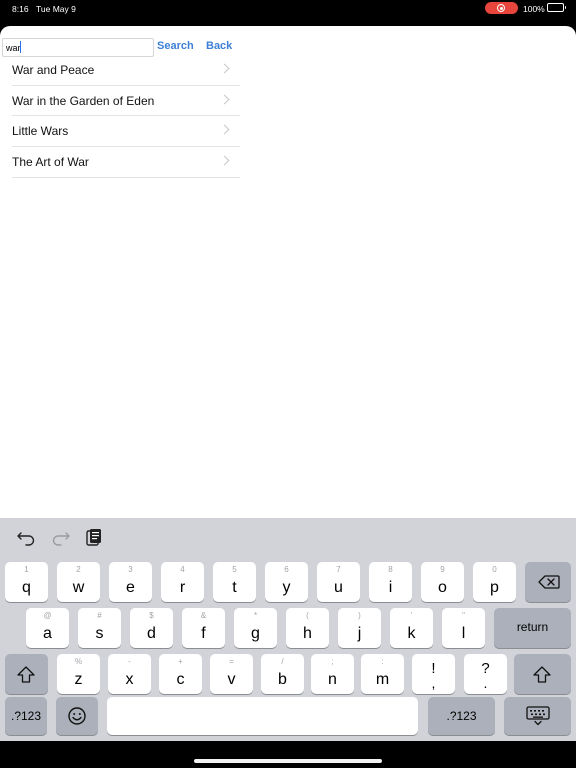  I want to click on key-l: " l, so click(463, 628).